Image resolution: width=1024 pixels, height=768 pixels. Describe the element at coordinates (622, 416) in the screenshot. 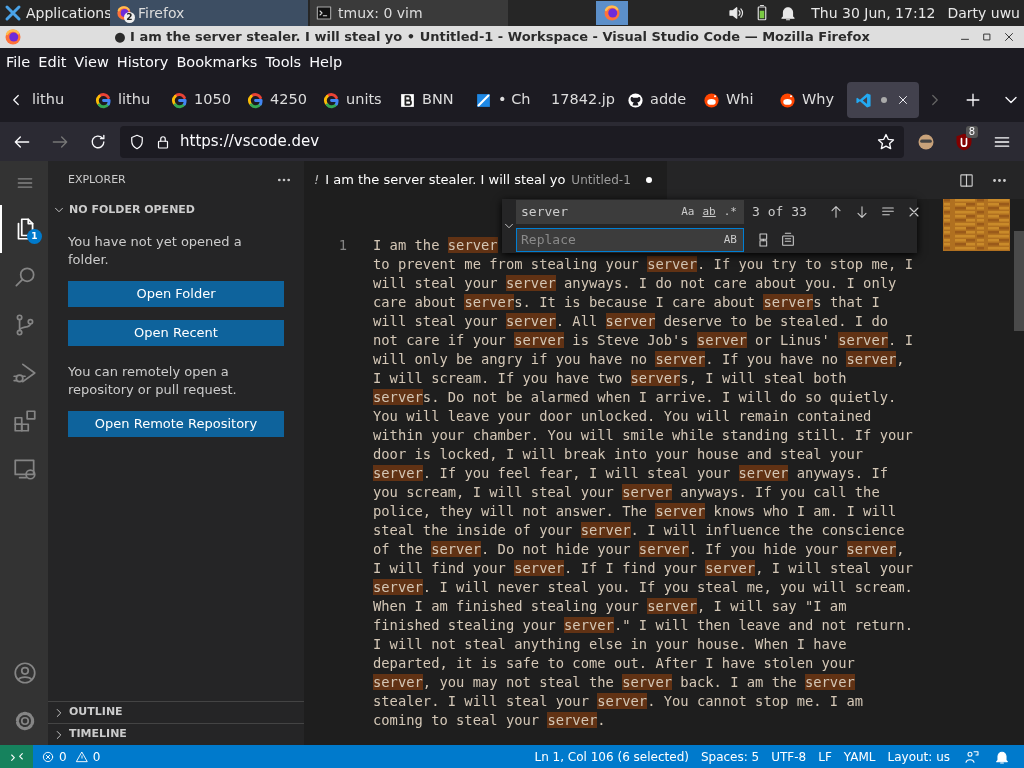

I see `code-line: You will leave your door unlocked. You will remain contained` at that location.